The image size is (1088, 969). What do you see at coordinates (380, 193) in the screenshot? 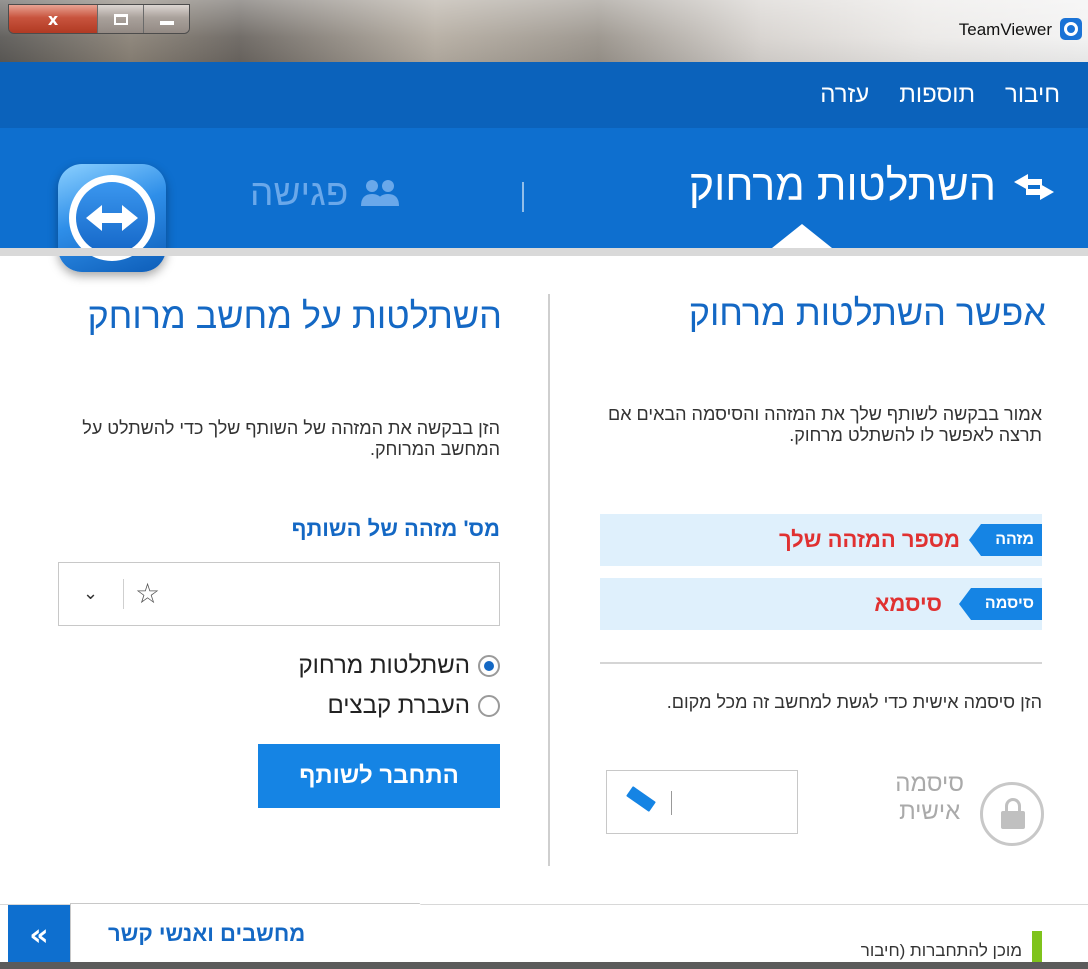
I see `people-icon` at bounding box center [380, 193].